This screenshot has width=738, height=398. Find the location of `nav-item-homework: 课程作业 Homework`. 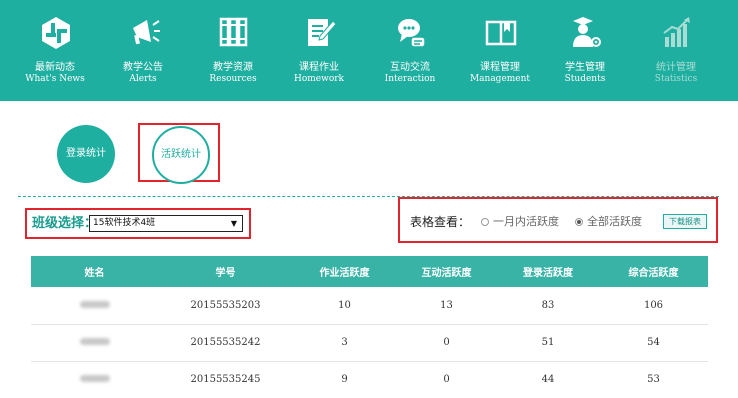

nav-item-homework: 课程作业 Homework is located at coordinates (319, 50).